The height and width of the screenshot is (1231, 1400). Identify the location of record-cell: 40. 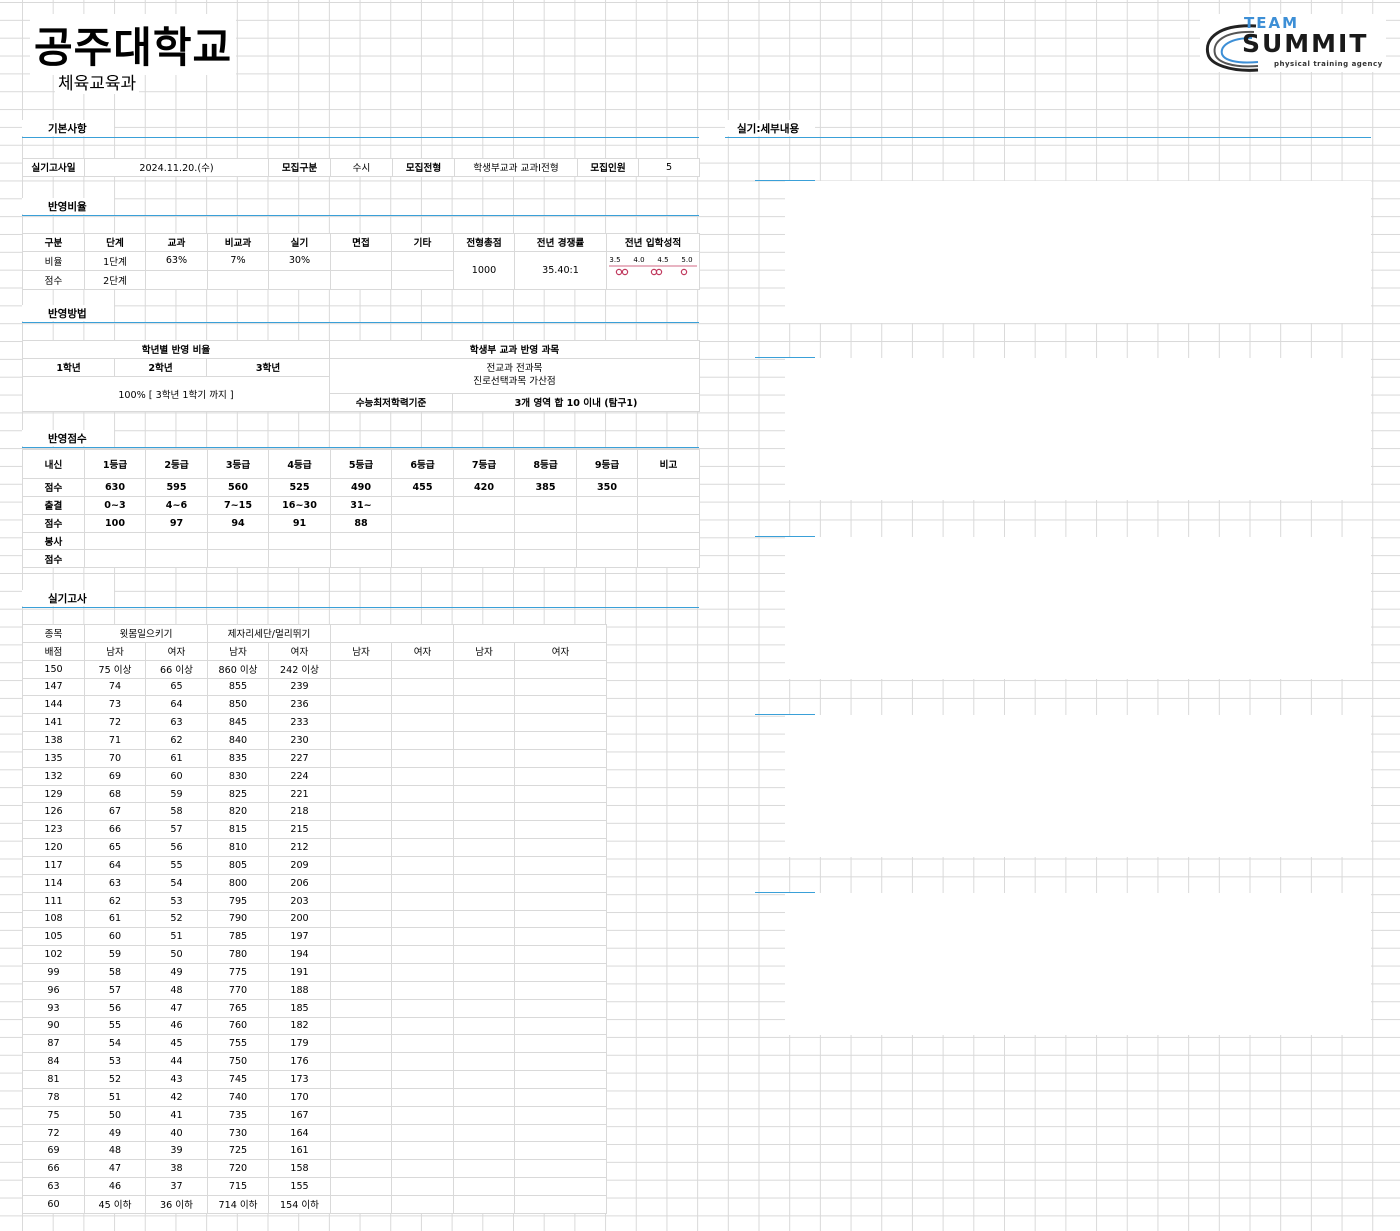
(176, 1133).